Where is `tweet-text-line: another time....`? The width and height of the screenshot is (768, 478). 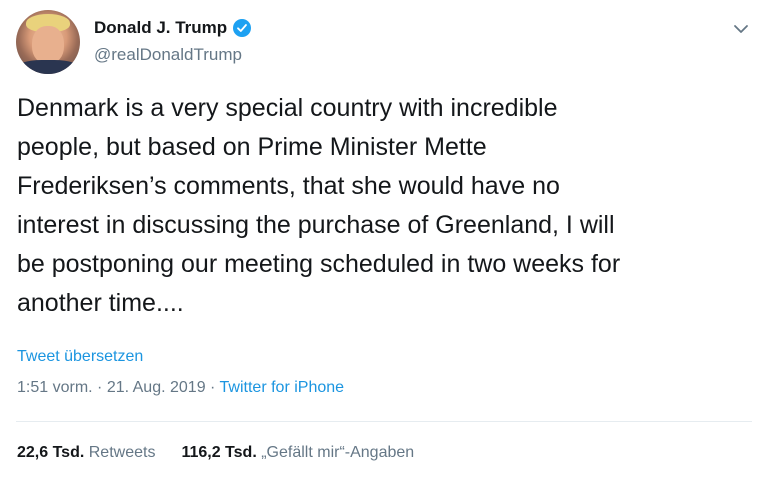
tweet-text-line: another time.... is located at coordinates (100, 303).